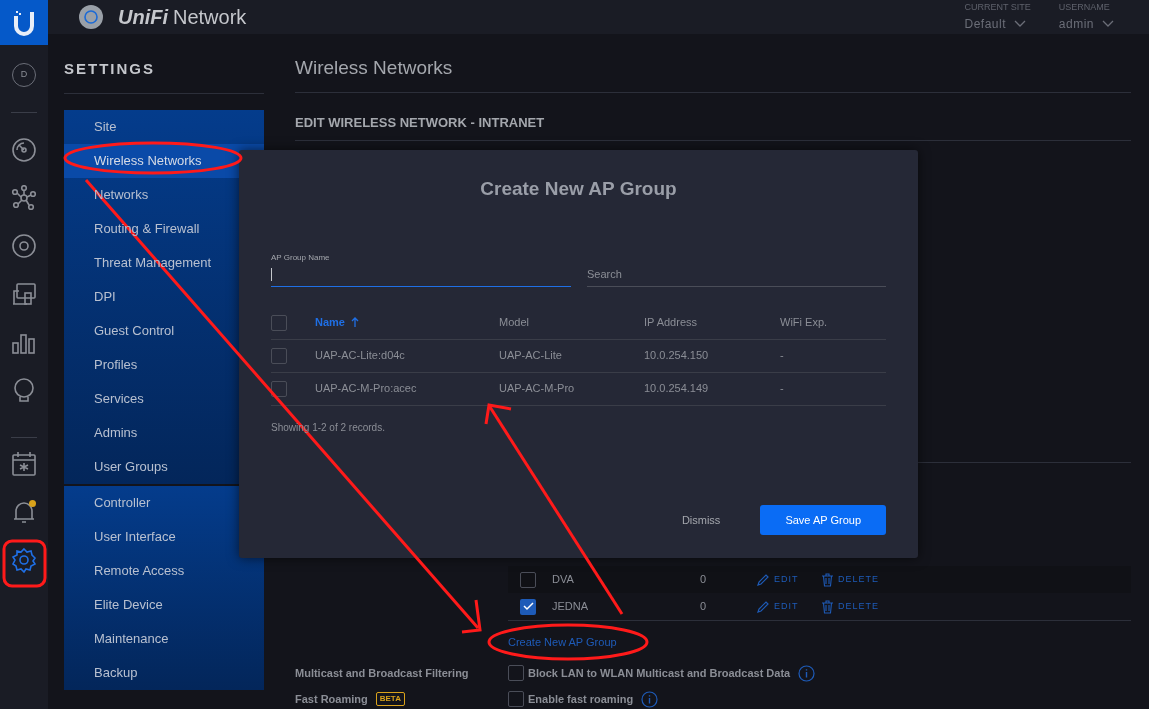 The width and height of the screenshot is (1149, 709). Describe the element at coordinates (164, 64) in the screenshot. I see `settings-heading: SETTINGS` at that location.